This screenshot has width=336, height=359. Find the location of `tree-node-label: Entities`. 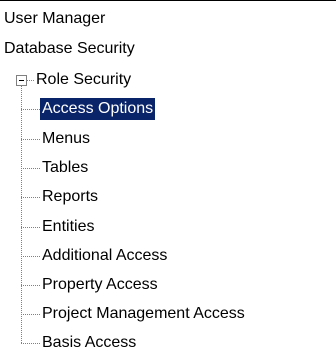

tree-node-label: Entities is located at coordinates (68, 226).